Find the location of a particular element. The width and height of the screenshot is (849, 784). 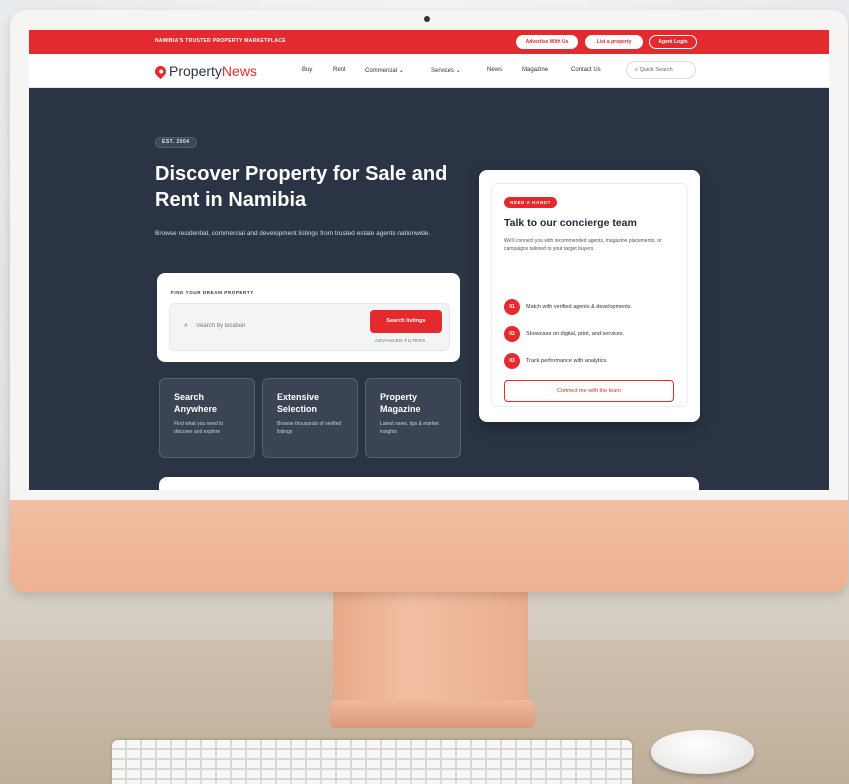

nav-item-services-label: Services is located at coordinates (443, 71).